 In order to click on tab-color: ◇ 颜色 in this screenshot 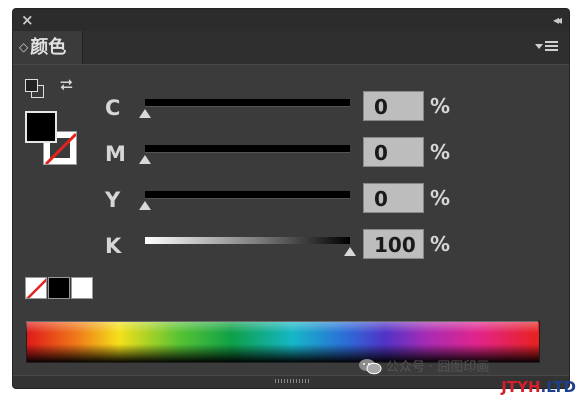, I will do `click(48, 47)`.